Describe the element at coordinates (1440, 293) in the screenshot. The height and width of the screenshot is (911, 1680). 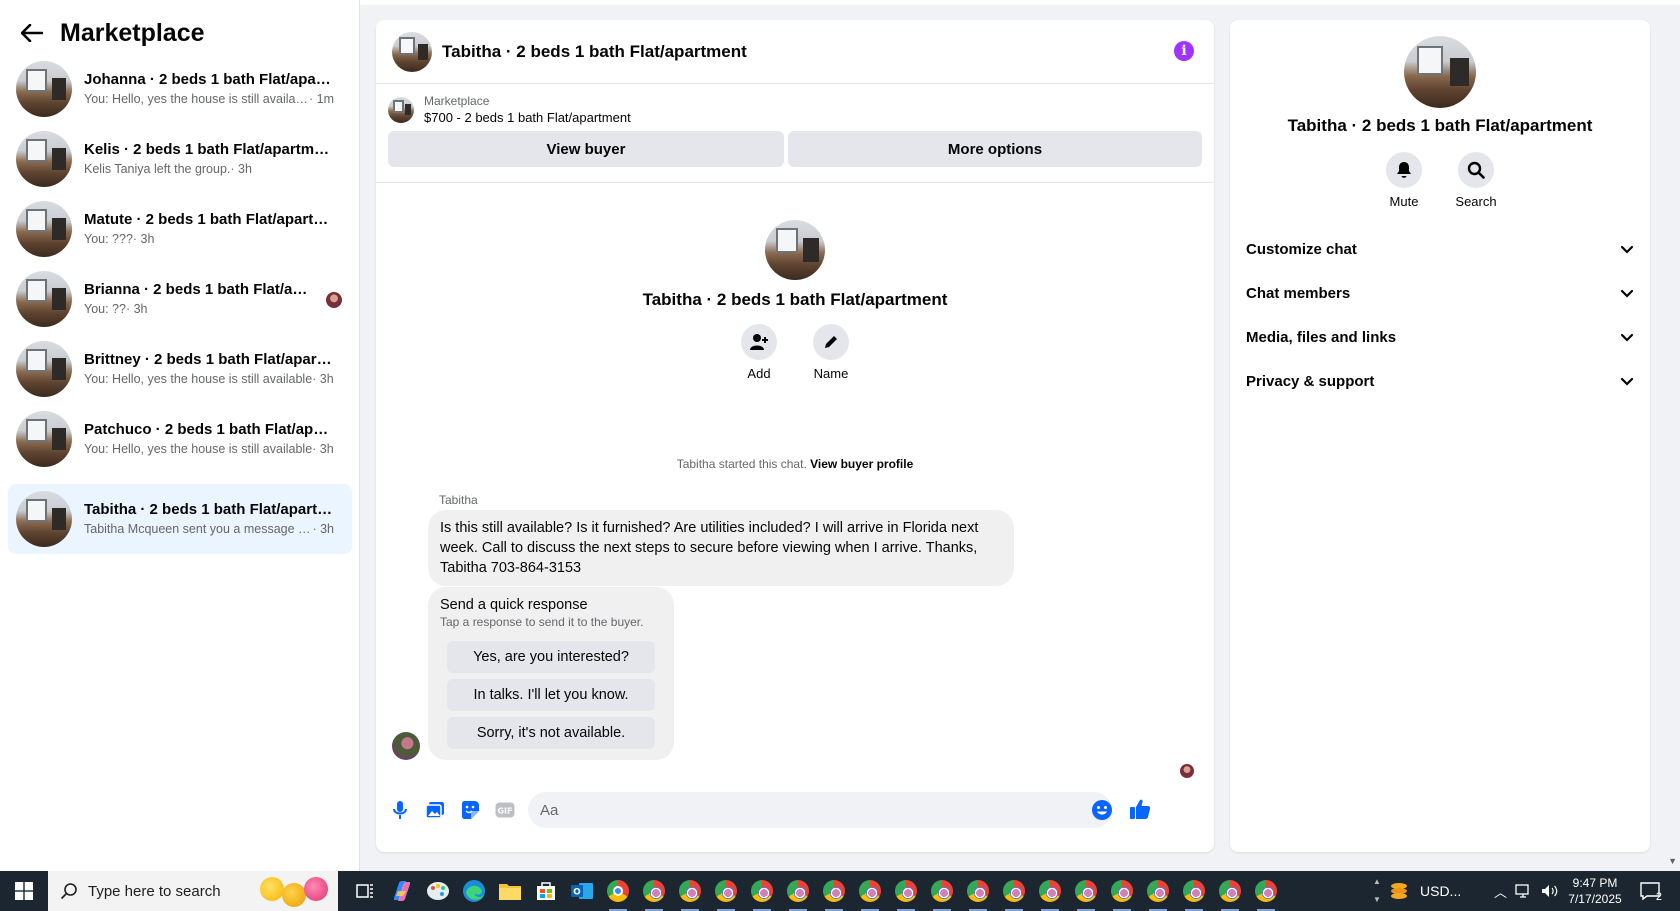
I see `chat-members-section: Chat members` at that location.